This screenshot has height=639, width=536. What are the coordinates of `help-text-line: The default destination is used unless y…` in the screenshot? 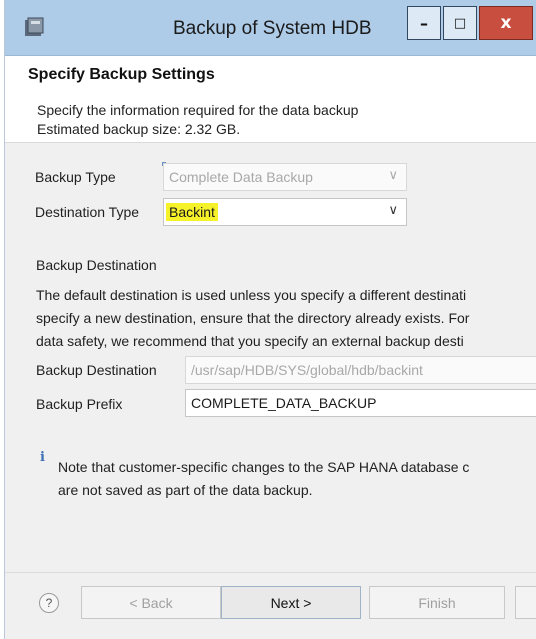 It's located at (251, 295).